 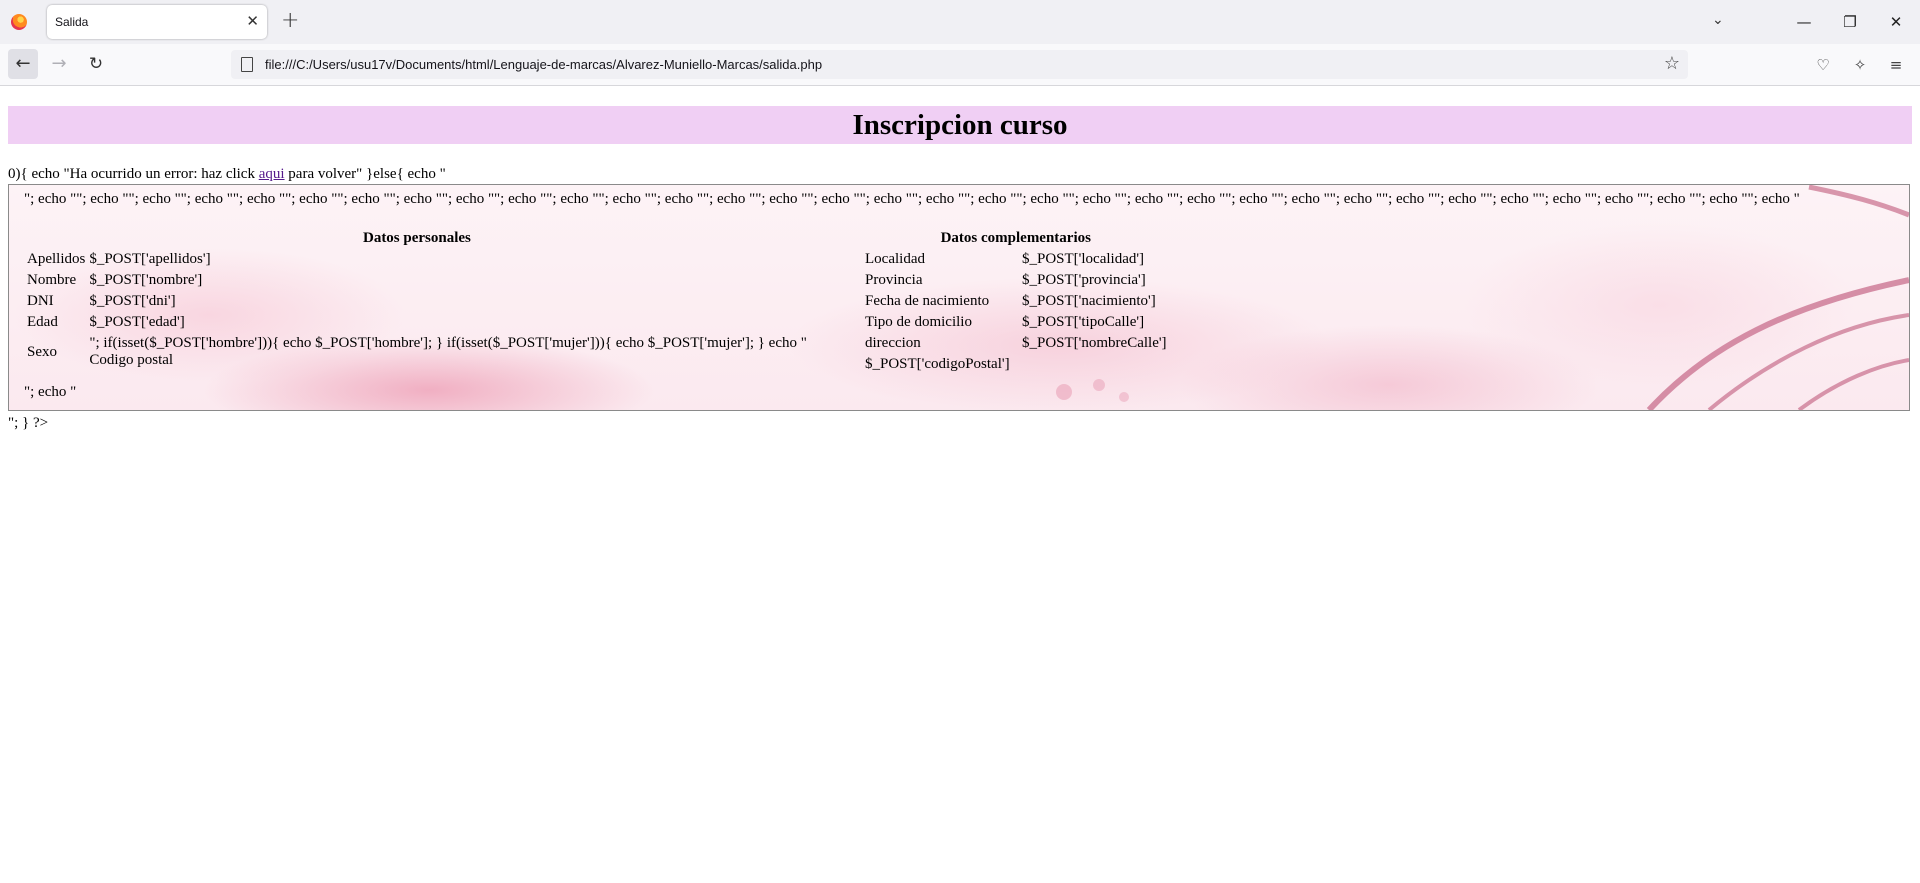 What do you see at coordinates (960, 125) in the screenshot?
I see `page-title: Inscripcion curso` at bounding box center [960, 125].